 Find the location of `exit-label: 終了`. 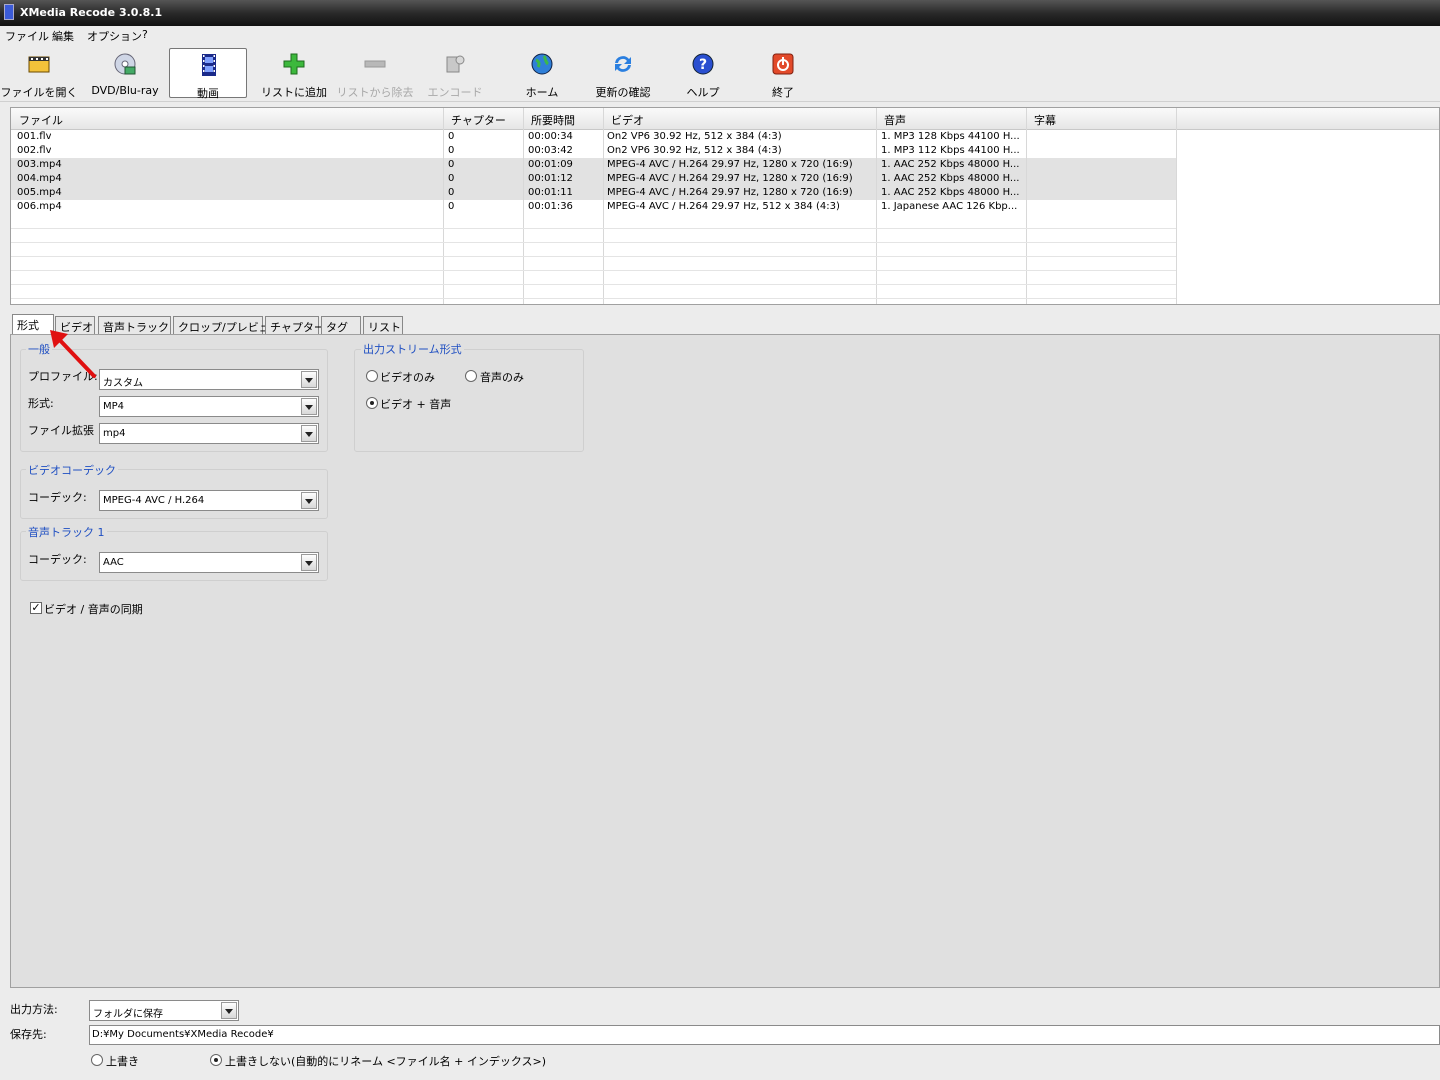

exit-label: 終了 is located at coordinates (783, 92).